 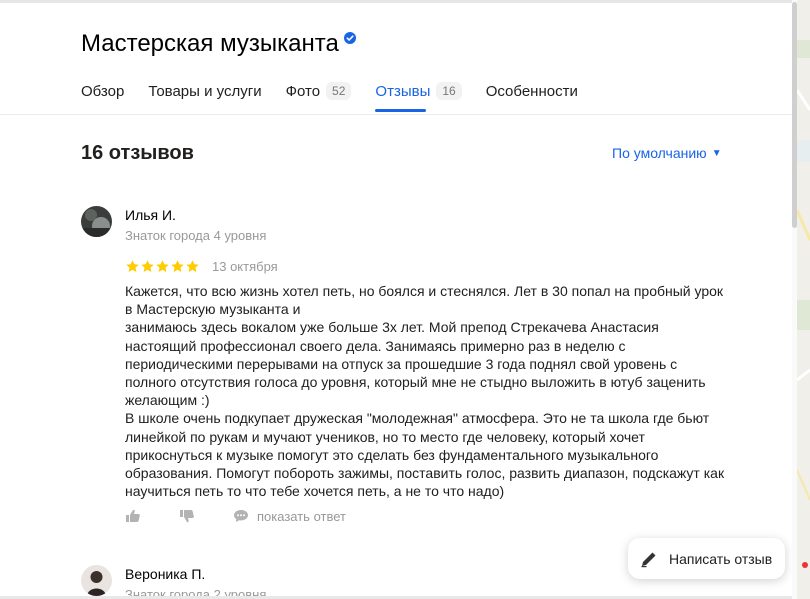 I want to click on tab-label: Обзор, so click(x=103, y=91).